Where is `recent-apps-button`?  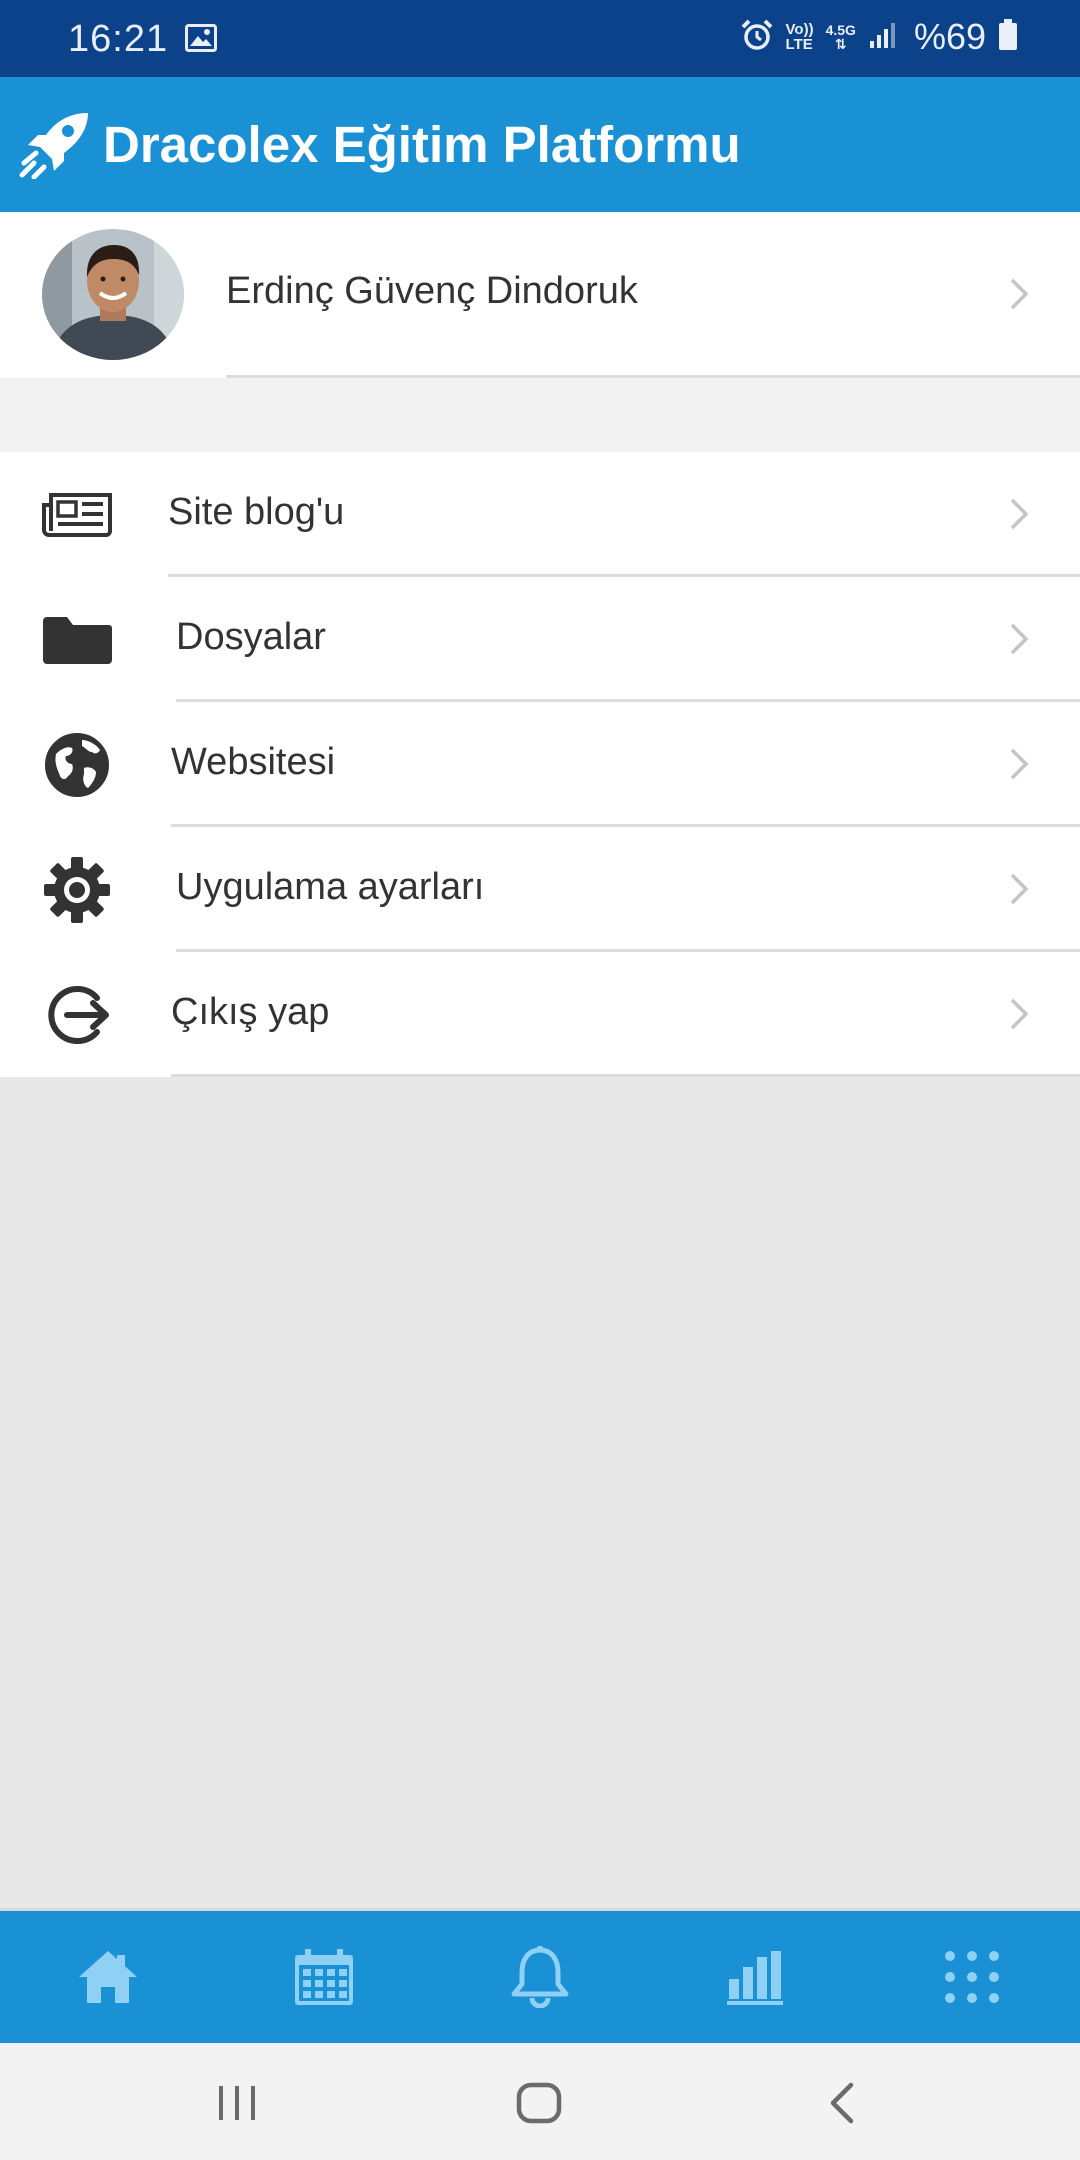 recent-apps-button is located at coordinates (237, 2103).